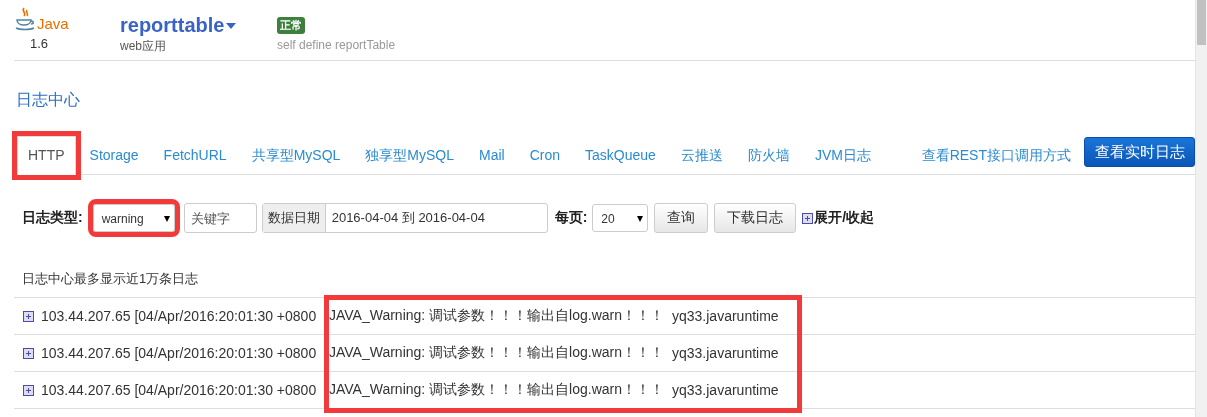 The width and height of the screenshot is (1207, 417). What do you see at coordinates (681, 218) in the screenshot?
I see `query-button: 查询` at bounding box center [681, 218].